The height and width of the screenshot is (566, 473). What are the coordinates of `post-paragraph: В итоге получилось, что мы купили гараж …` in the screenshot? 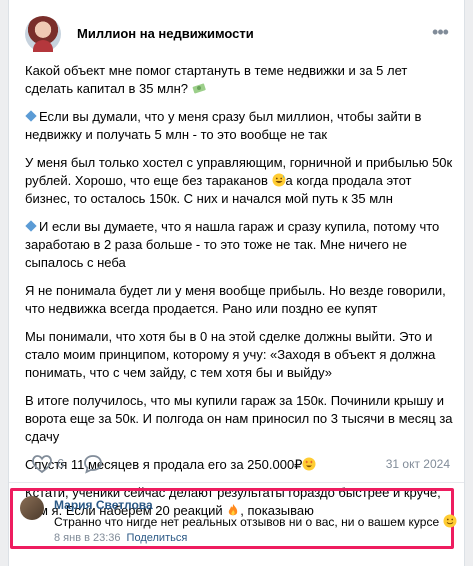 It's located at (239, 418).